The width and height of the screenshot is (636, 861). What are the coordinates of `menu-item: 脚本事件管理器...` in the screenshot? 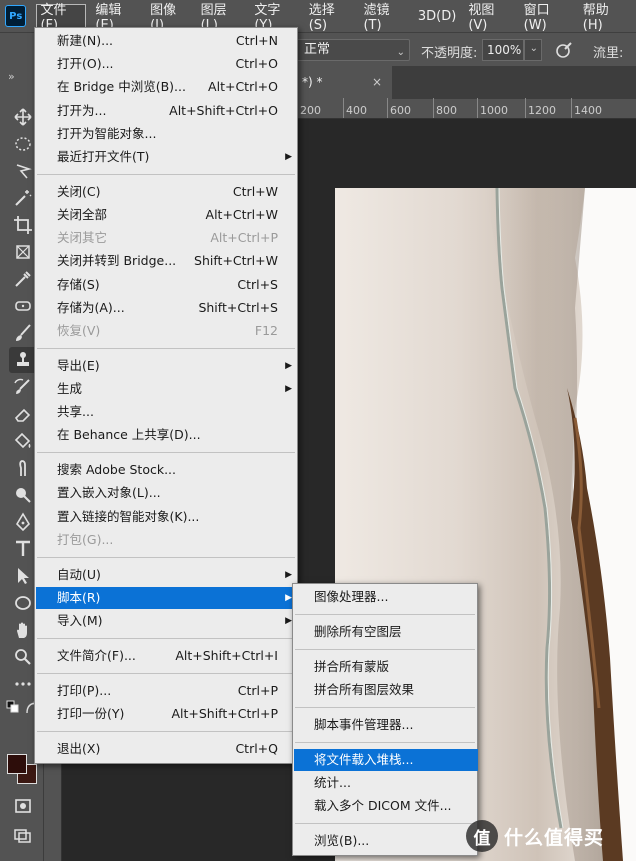 It's located at (386, 725).